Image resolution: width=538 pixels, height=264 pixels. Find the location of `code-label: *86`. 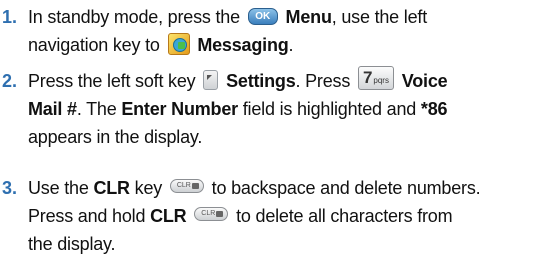

code-label: *86 is located at coordinates (434, 109).